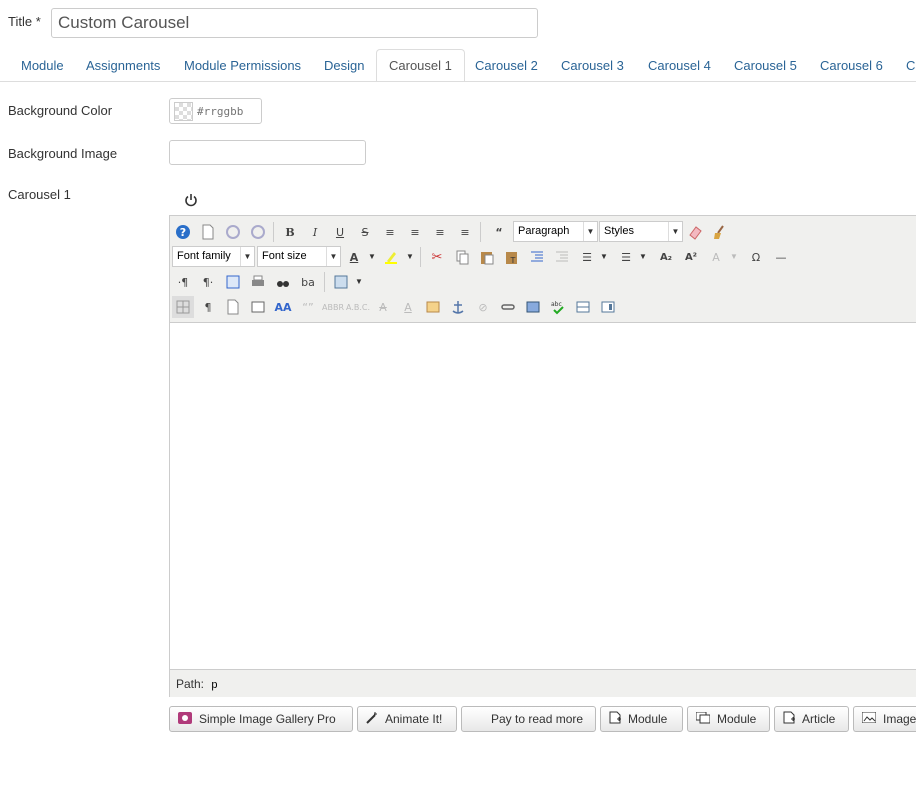 This screenshot has width=916, height=788. What do you see at coordinates (315, 232) in the screenshot?
I see `italic-icon: I` at bounding box center [315, 232].